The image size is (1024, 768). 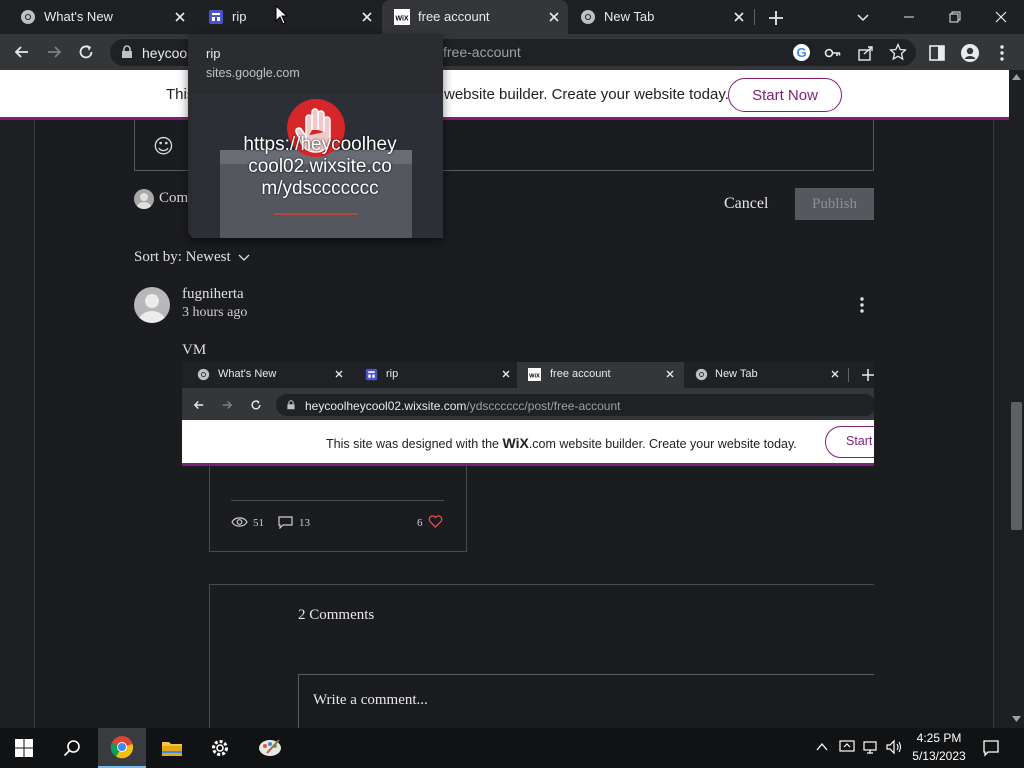 I want to click on menu-kebab-icon, so click(x=1002, y=53).